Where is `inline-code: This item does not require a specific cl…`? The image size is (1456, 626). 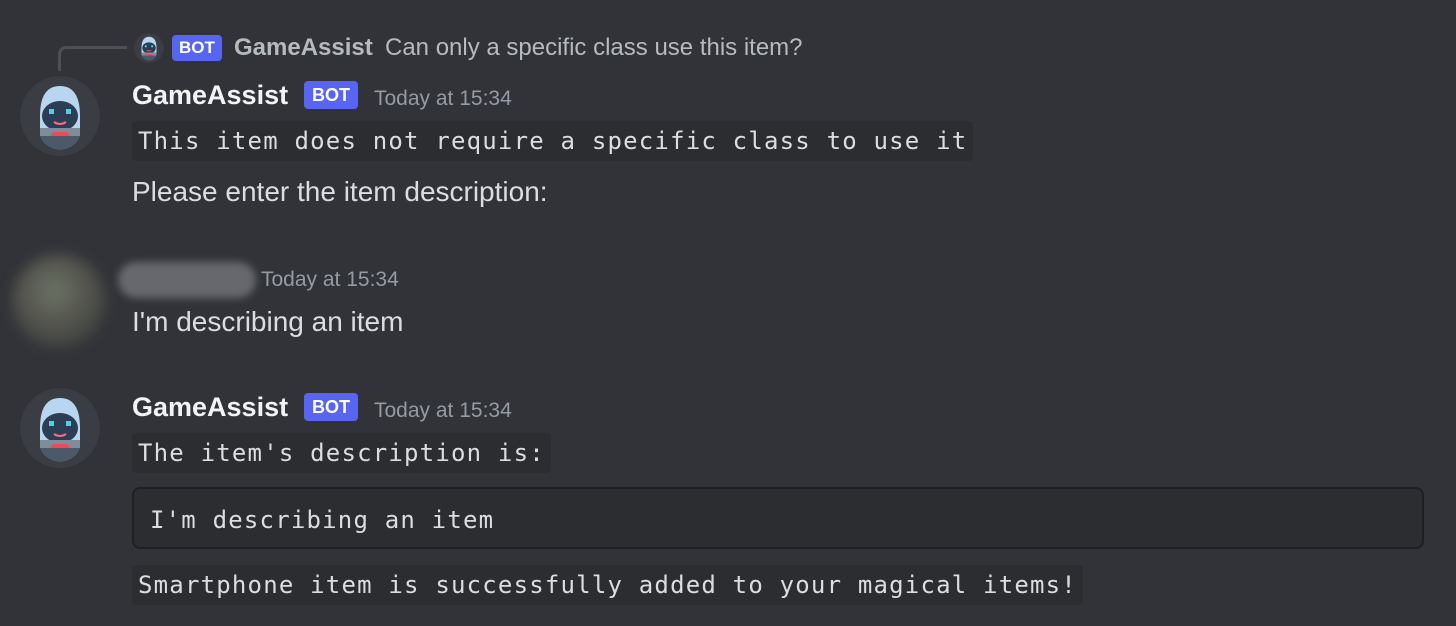 inline-code: This item does not require a specific cl… is located at coordinates (553, 141).